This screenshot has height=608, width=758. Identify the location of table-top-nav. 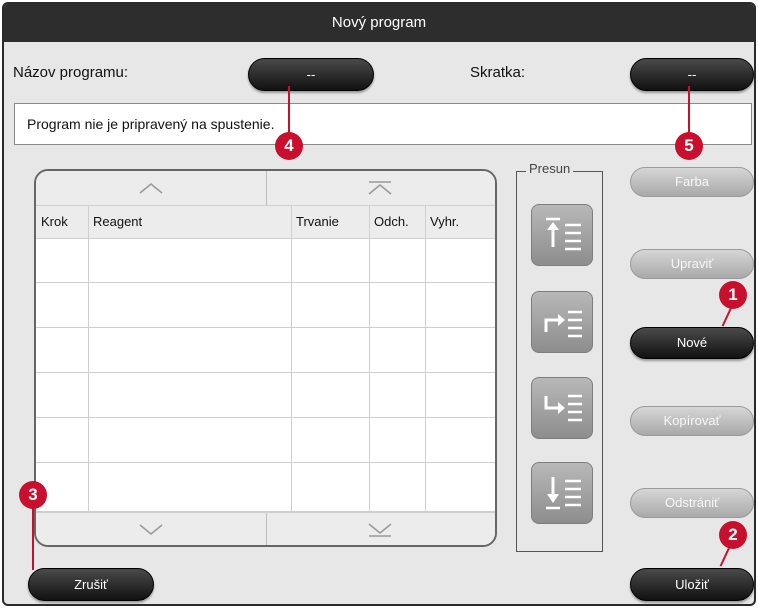
(265, 188).